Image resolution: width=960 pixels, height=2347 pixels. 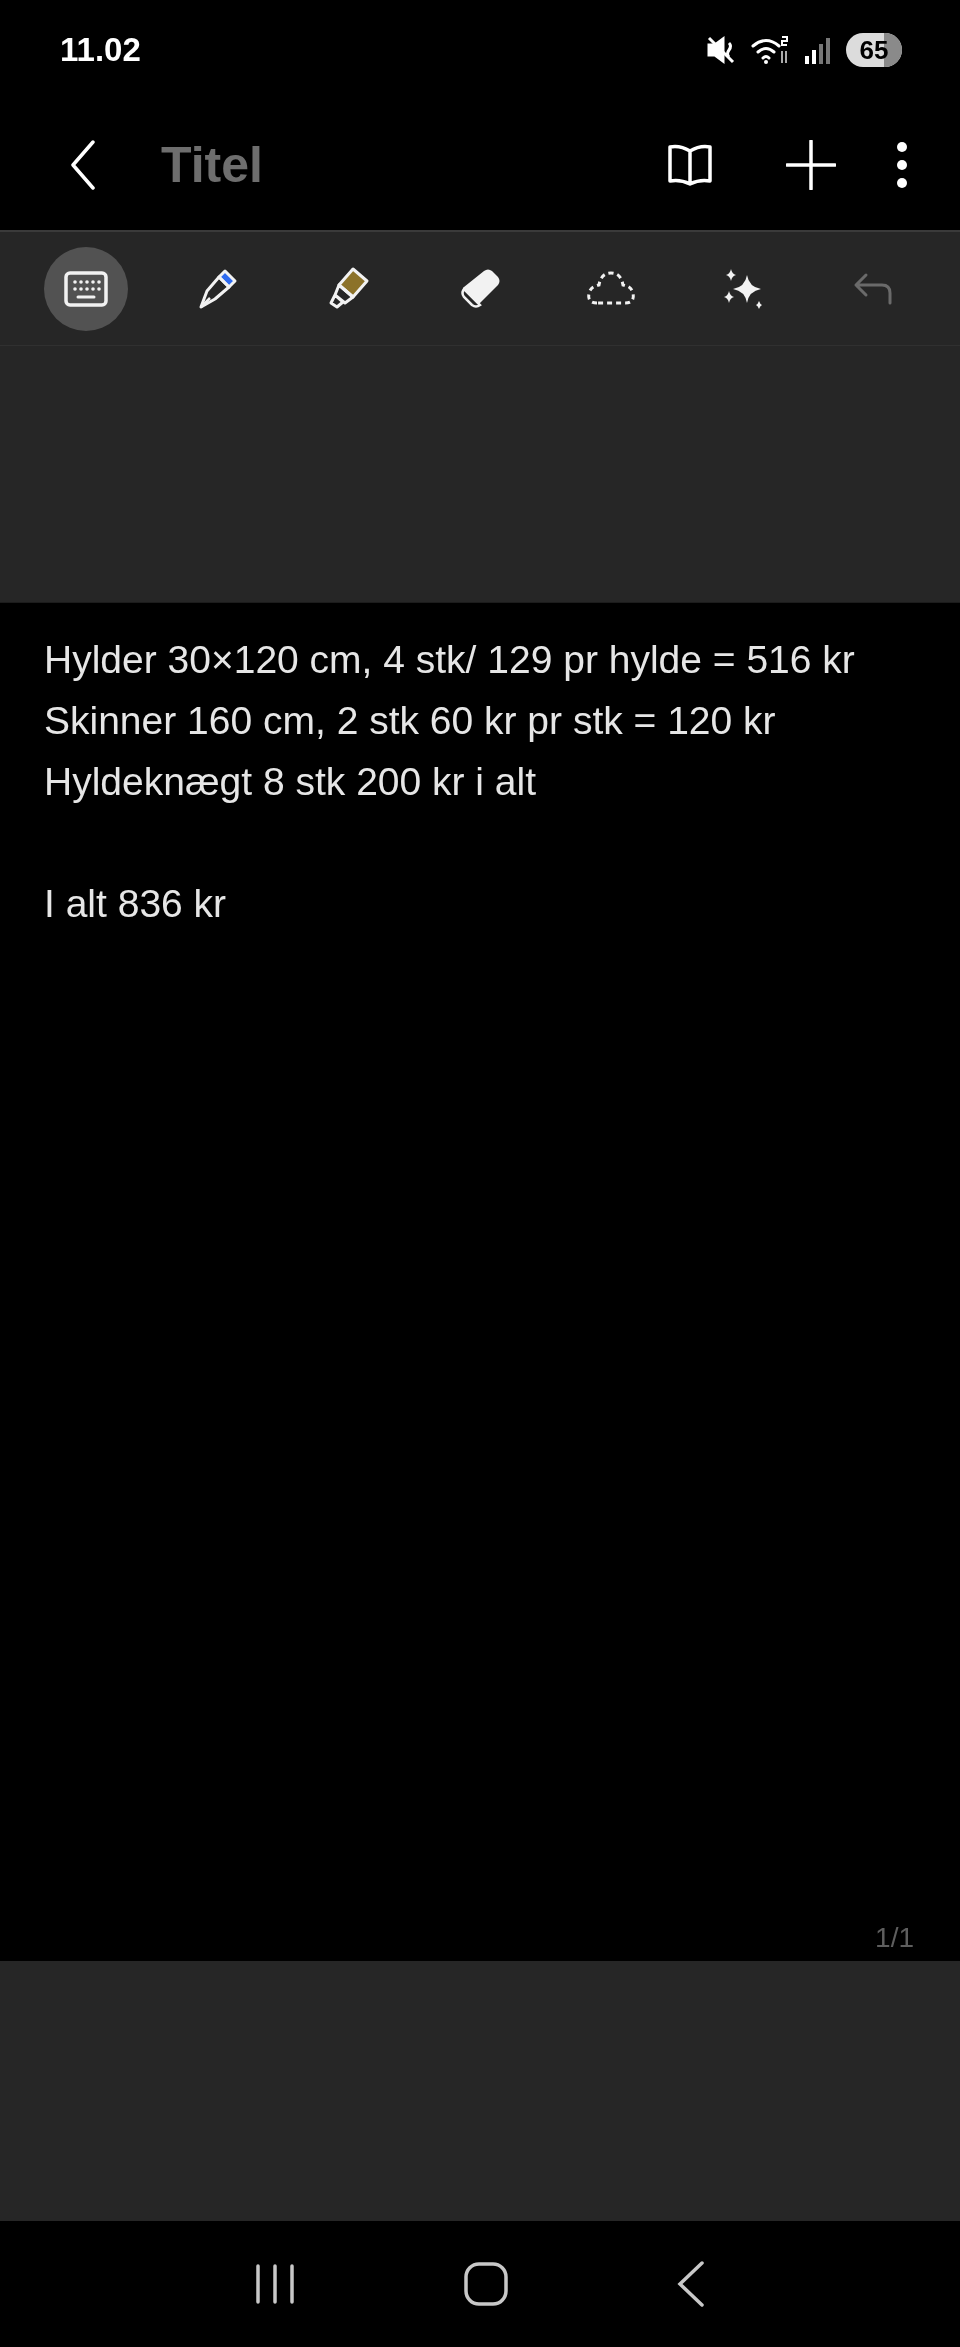 What do you see at coordinates (902, 165) in the screenshot?
I see `more-icon` at bounding box center [902, 165].